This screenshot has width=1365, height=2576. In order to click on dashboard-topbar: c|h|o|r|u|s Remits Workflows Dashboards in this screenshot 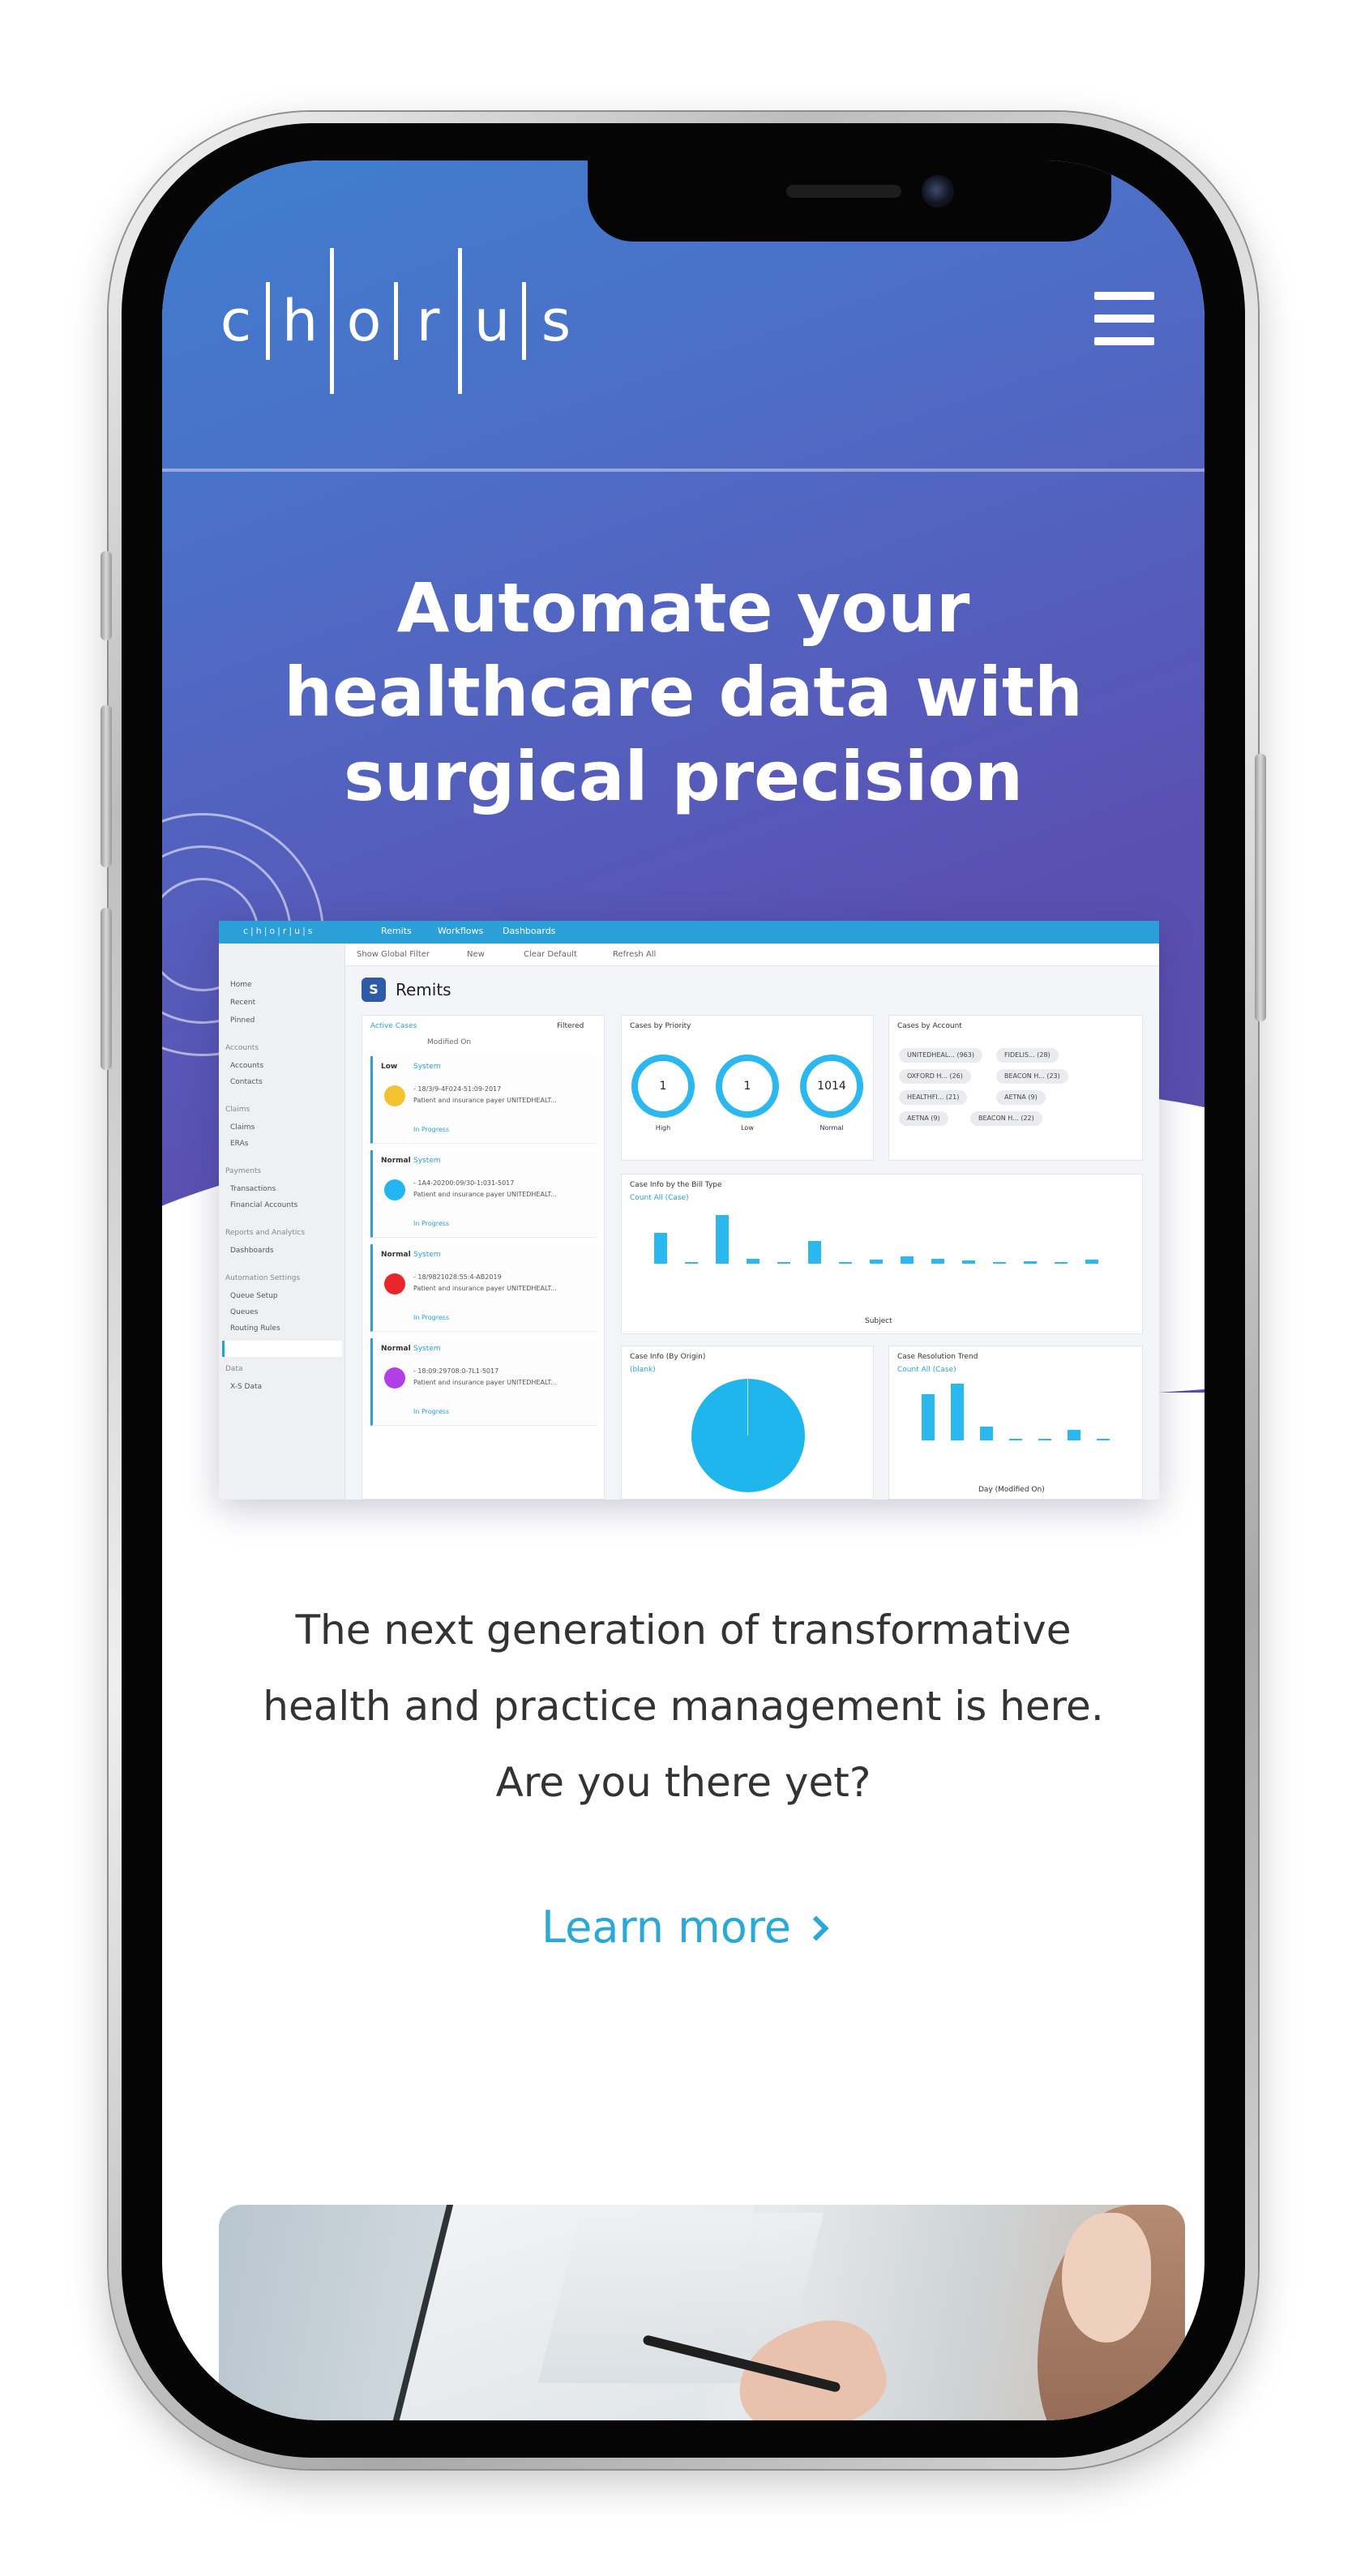, I will do `click(689, 932)`.